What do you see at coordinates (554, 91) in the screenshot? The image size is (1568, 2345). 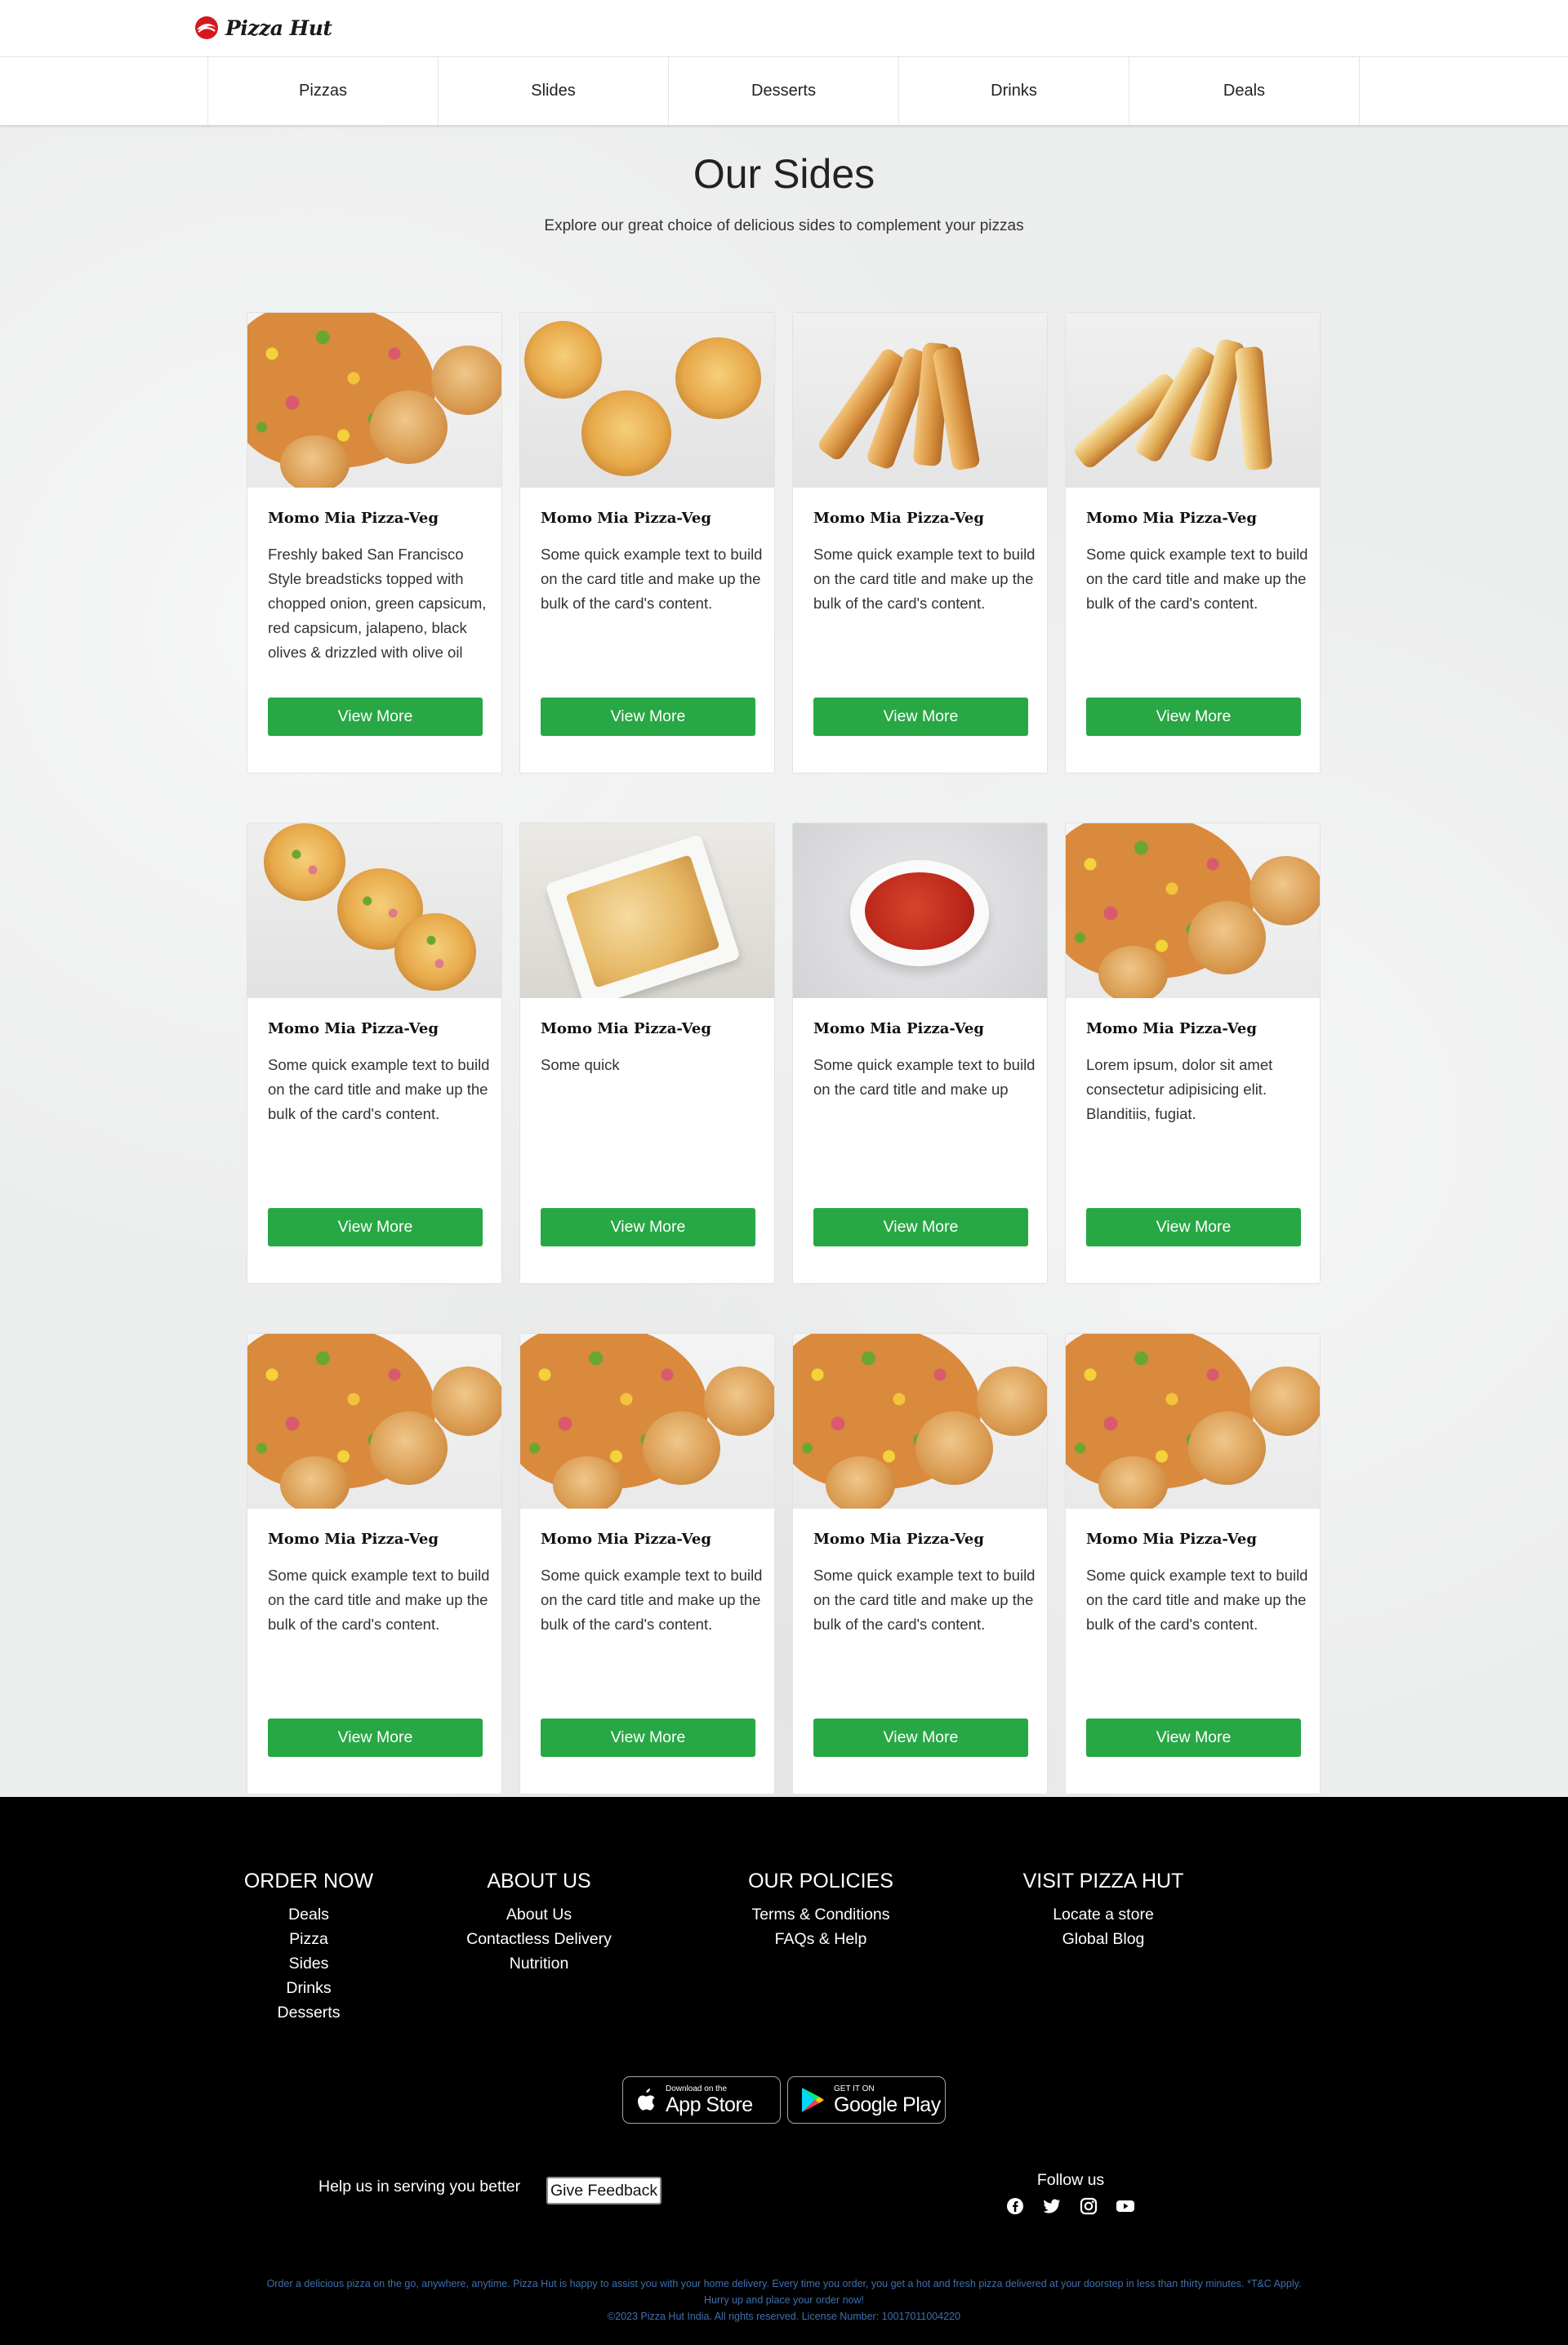 I see `nav-item-slides: Slides` at bounding box center [554, 91].